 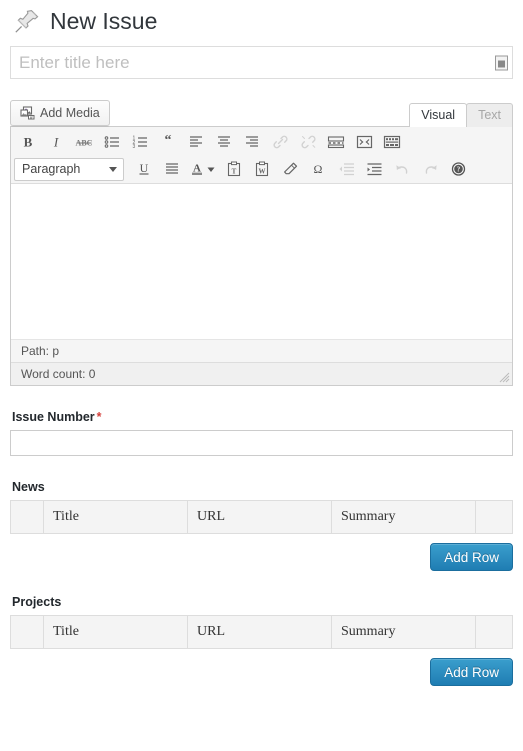 I want to click on projects-col-handle, so click(x=27, y=632).